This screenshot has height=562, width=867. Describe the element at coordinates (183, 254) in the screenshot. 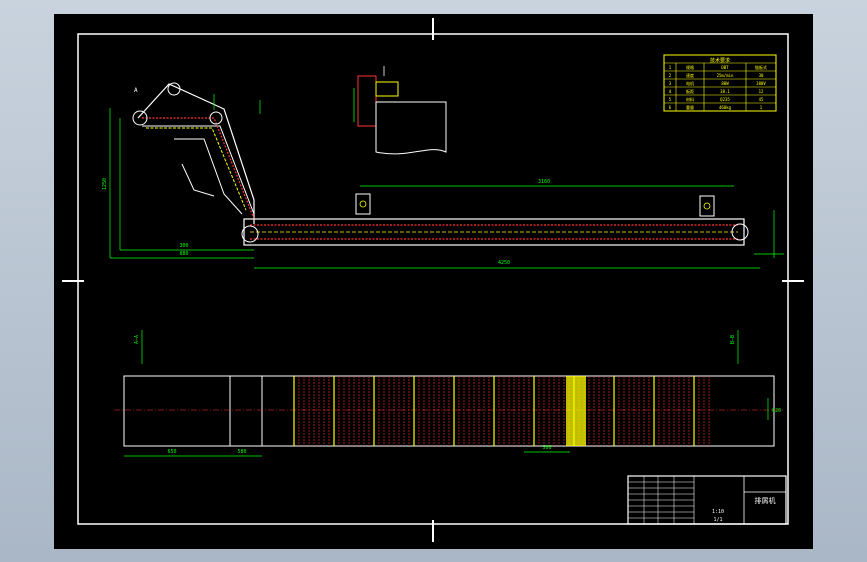

I see `dim-left-2: 880` at that location.